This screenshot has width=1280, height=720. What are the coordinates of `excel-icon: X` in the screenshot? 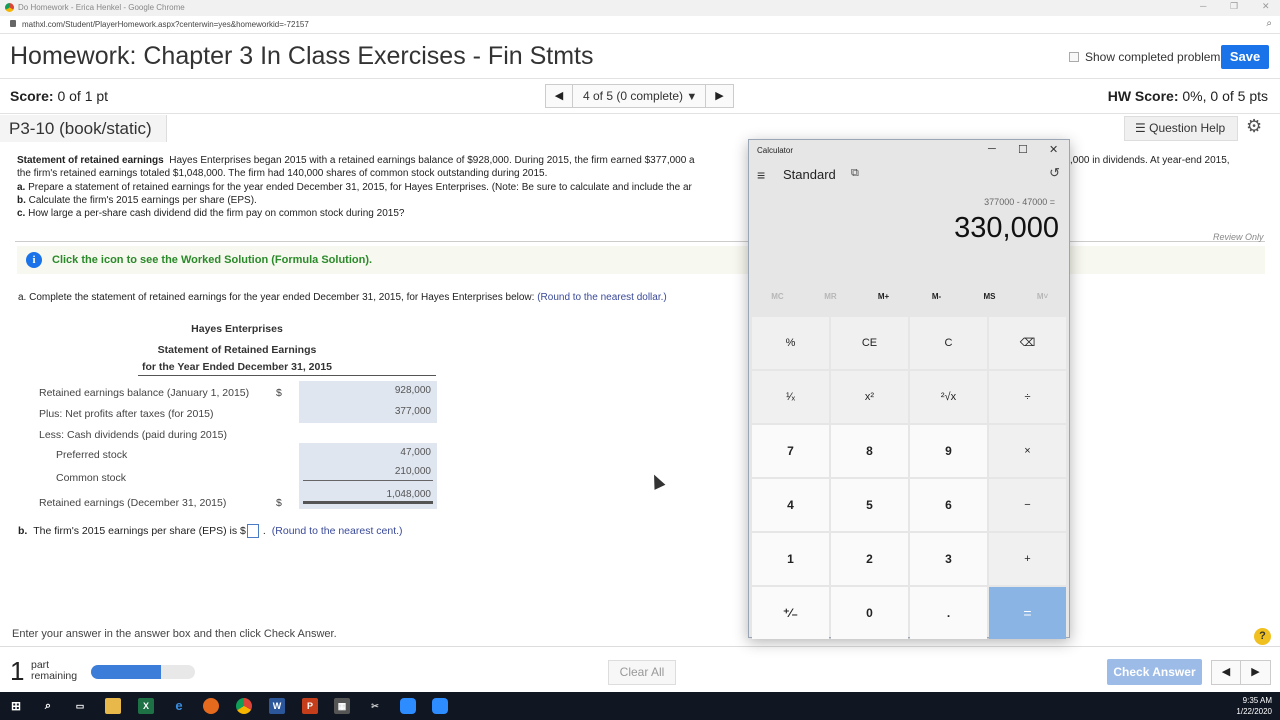 It's located at (146, 706).